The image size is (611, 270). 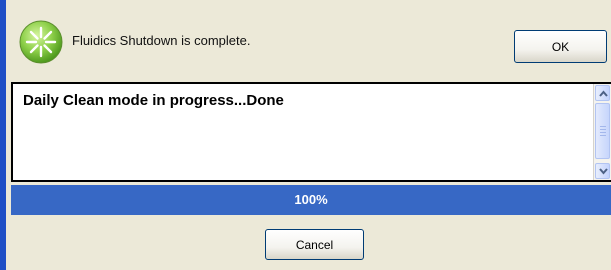 I want to click on ok-button: OK, so click(x=560, y=46).